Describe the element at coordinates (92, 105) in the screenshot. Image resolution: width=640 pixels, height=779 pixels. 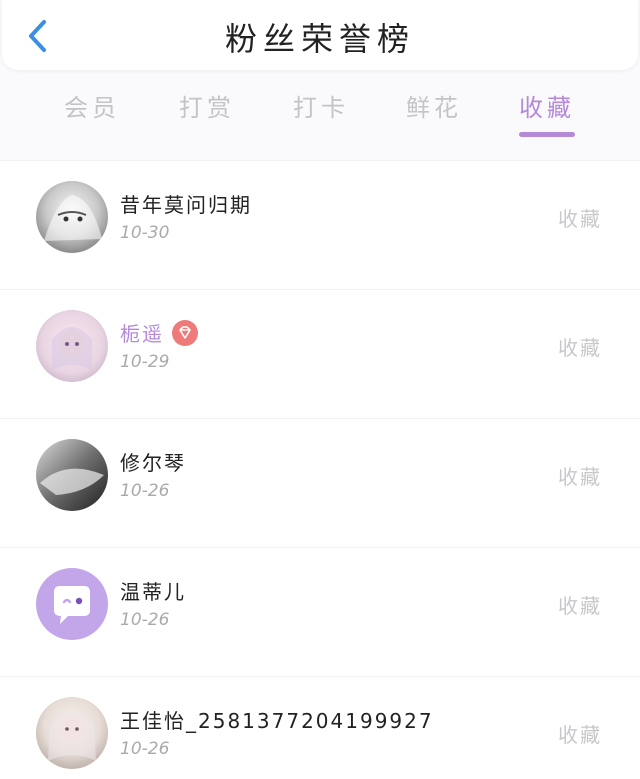
I see `tab-member: 会员` at that location.